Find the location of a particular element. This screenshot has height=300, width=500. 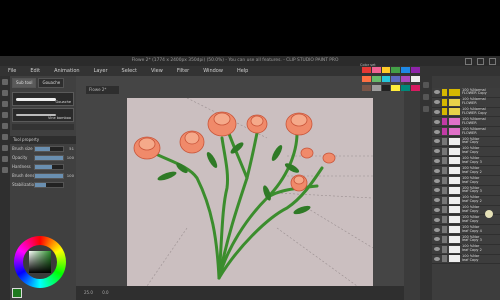

eraser-tool-icon is located at coordinates (5, 137).